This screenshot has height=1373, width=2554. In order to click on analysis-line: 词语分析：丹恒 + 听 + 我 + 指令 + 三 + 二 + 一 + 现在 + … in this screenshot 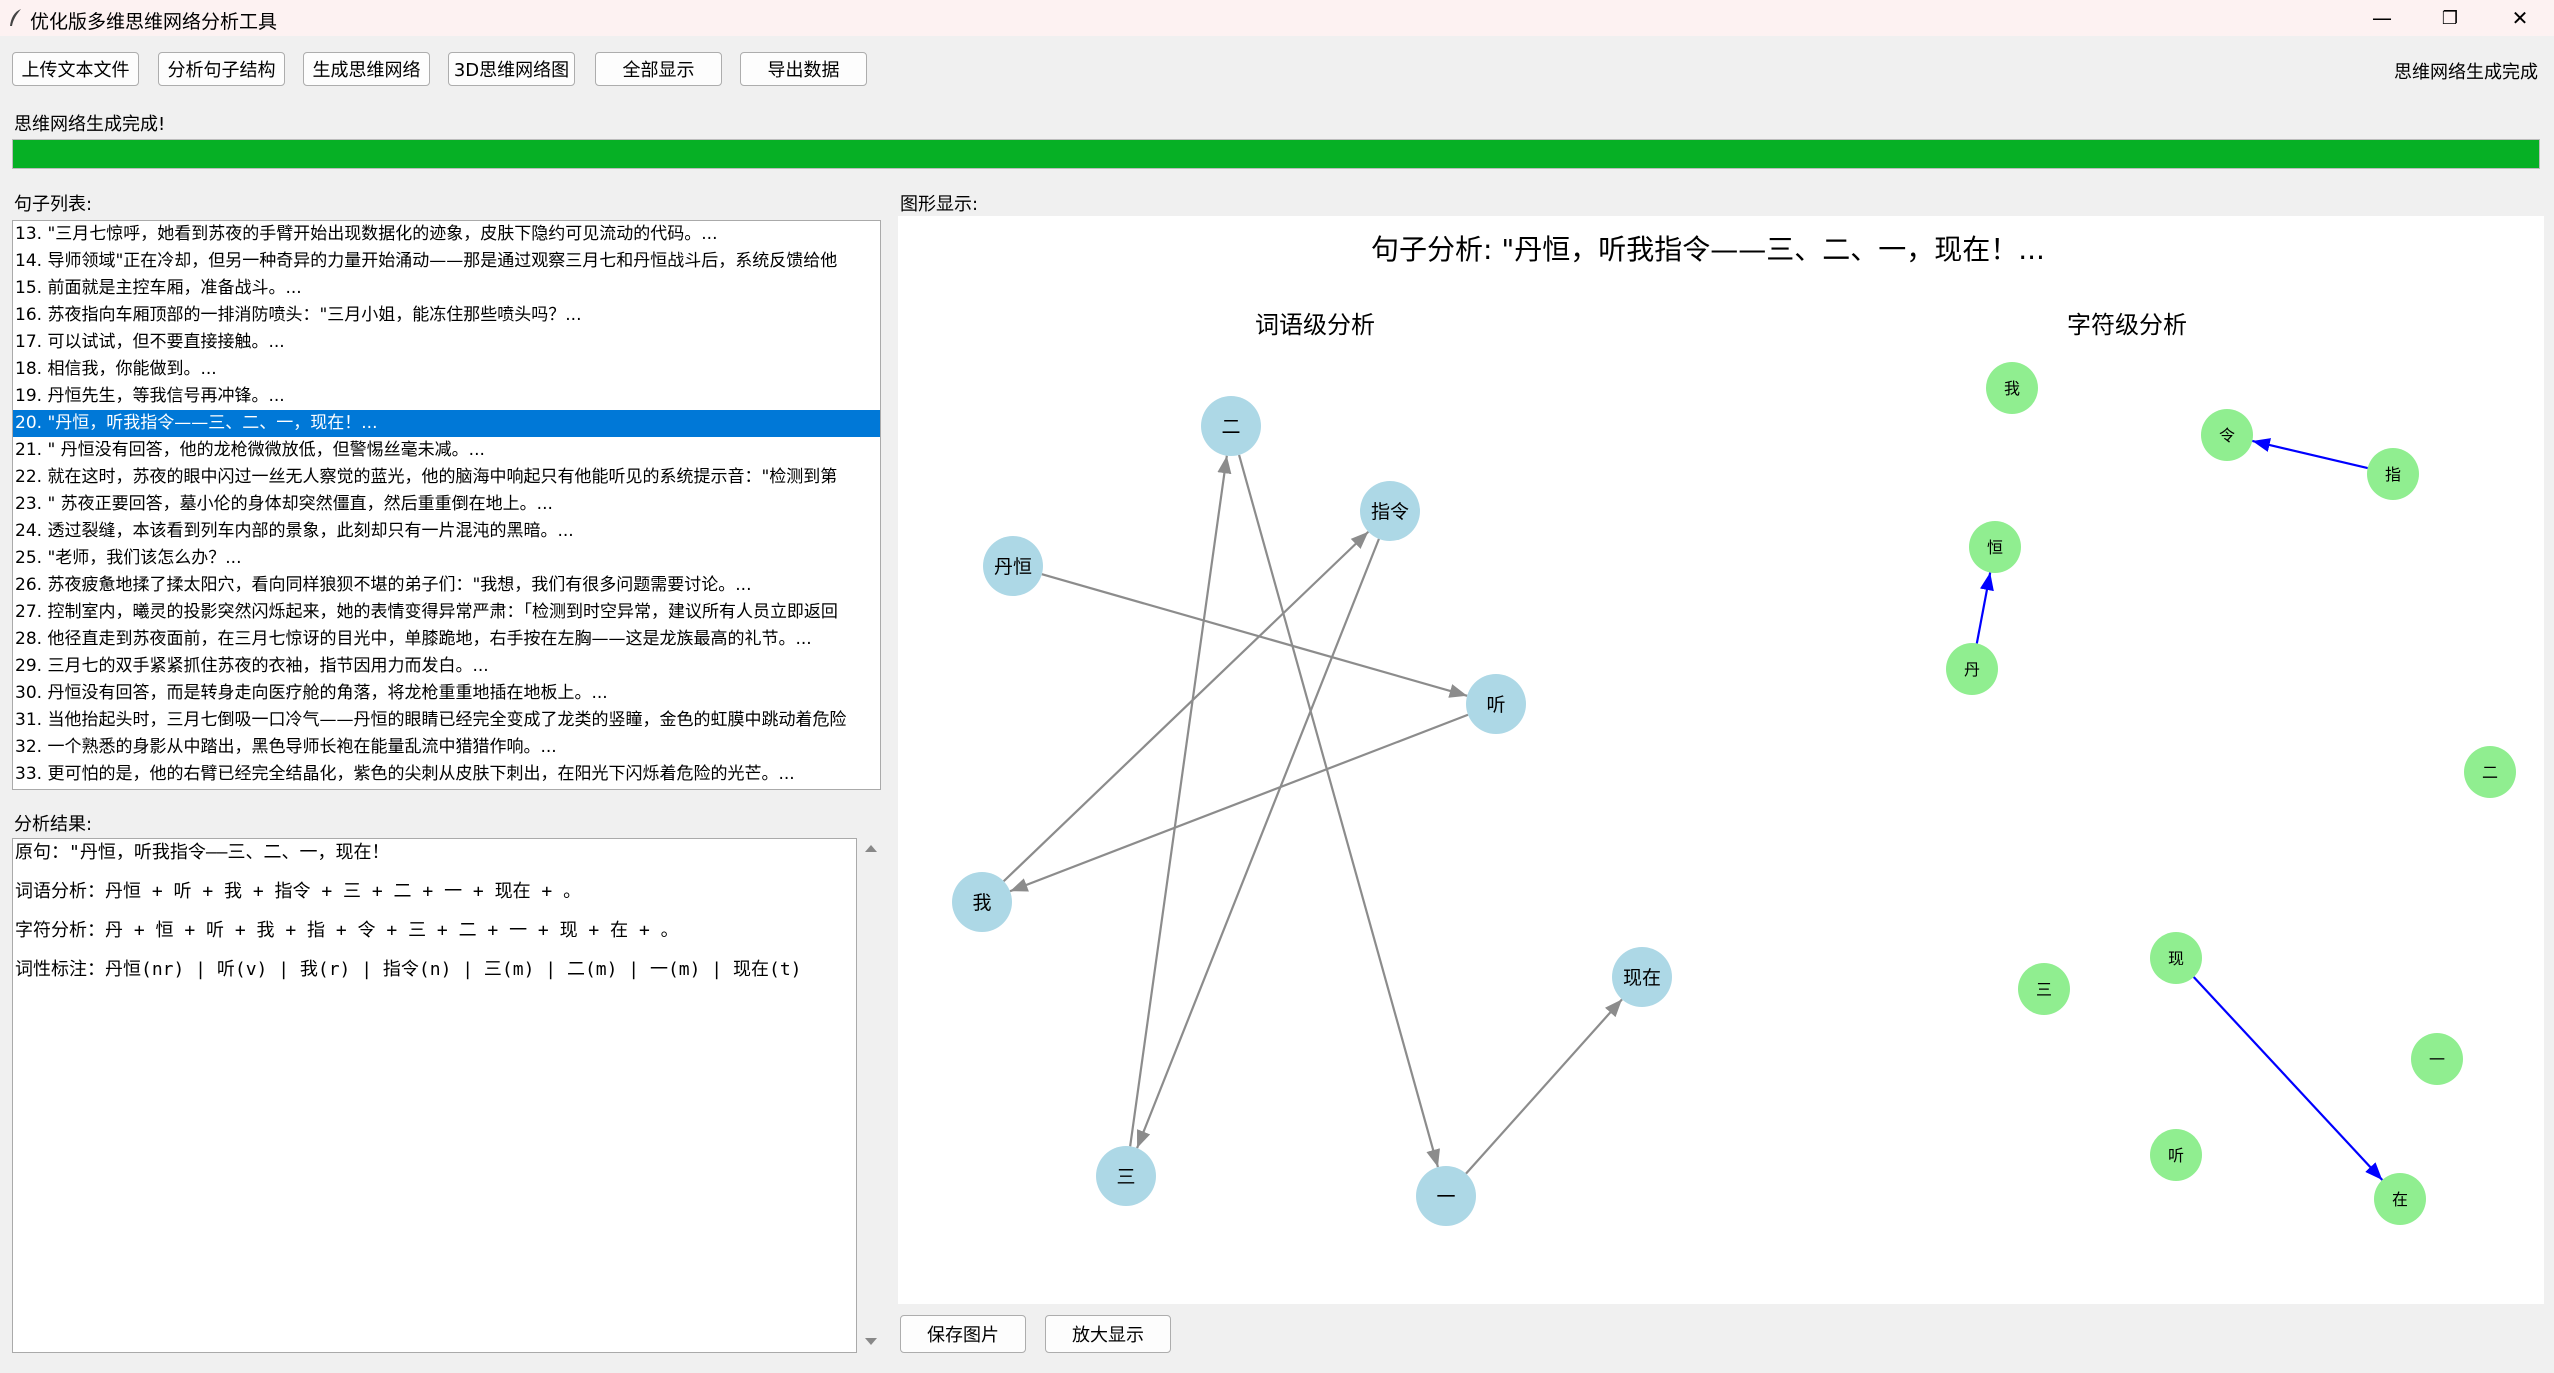, I will do `click(298, 891)`.